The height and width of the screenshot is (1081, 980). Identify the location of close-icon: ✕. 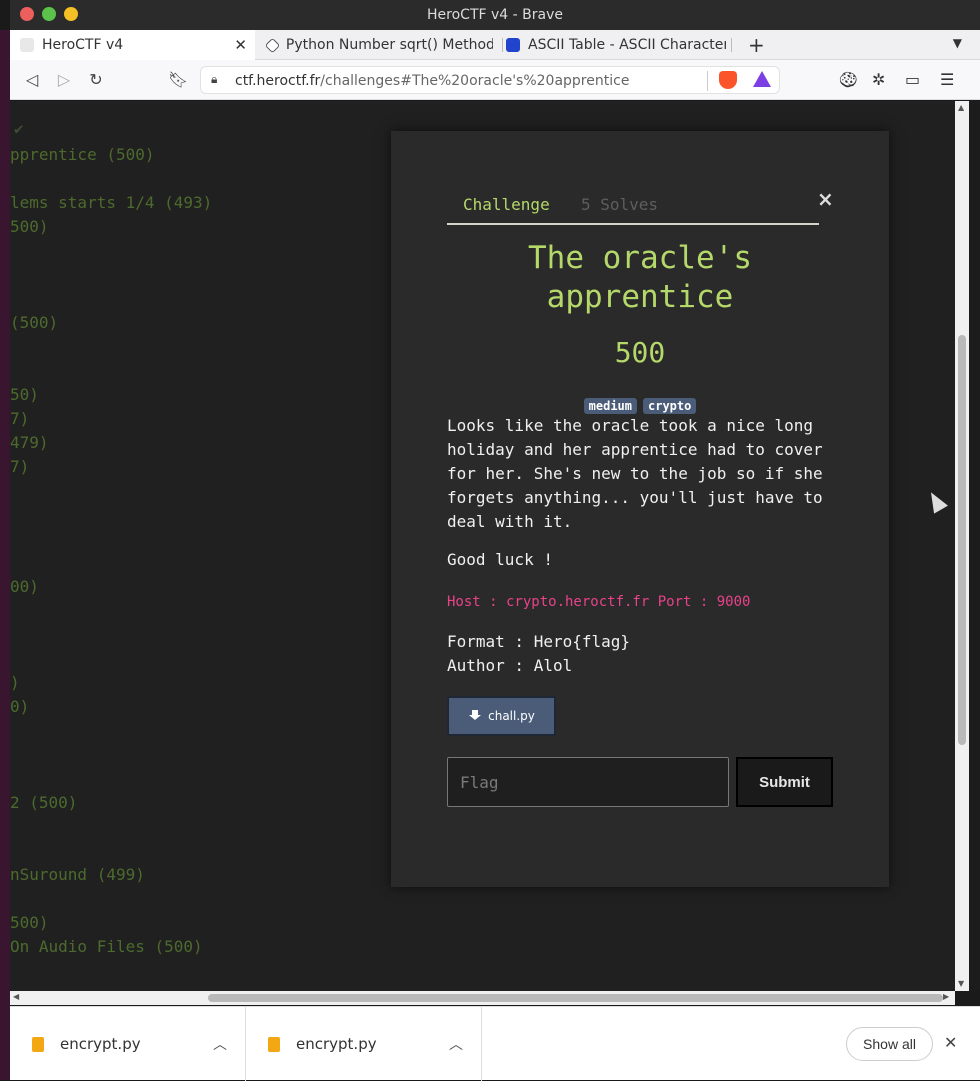
(950, 1042).